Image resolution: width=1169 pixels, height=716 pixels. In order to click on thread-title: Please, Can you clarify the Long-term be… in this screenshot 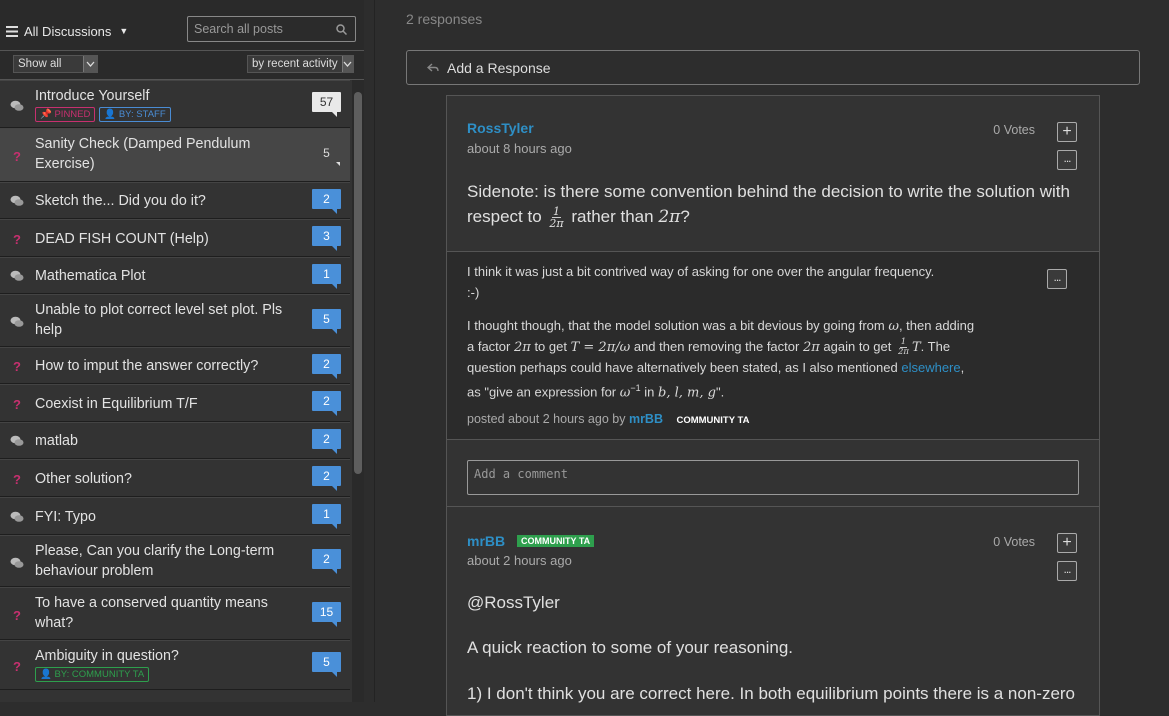, I will do `click(155, 561)`.